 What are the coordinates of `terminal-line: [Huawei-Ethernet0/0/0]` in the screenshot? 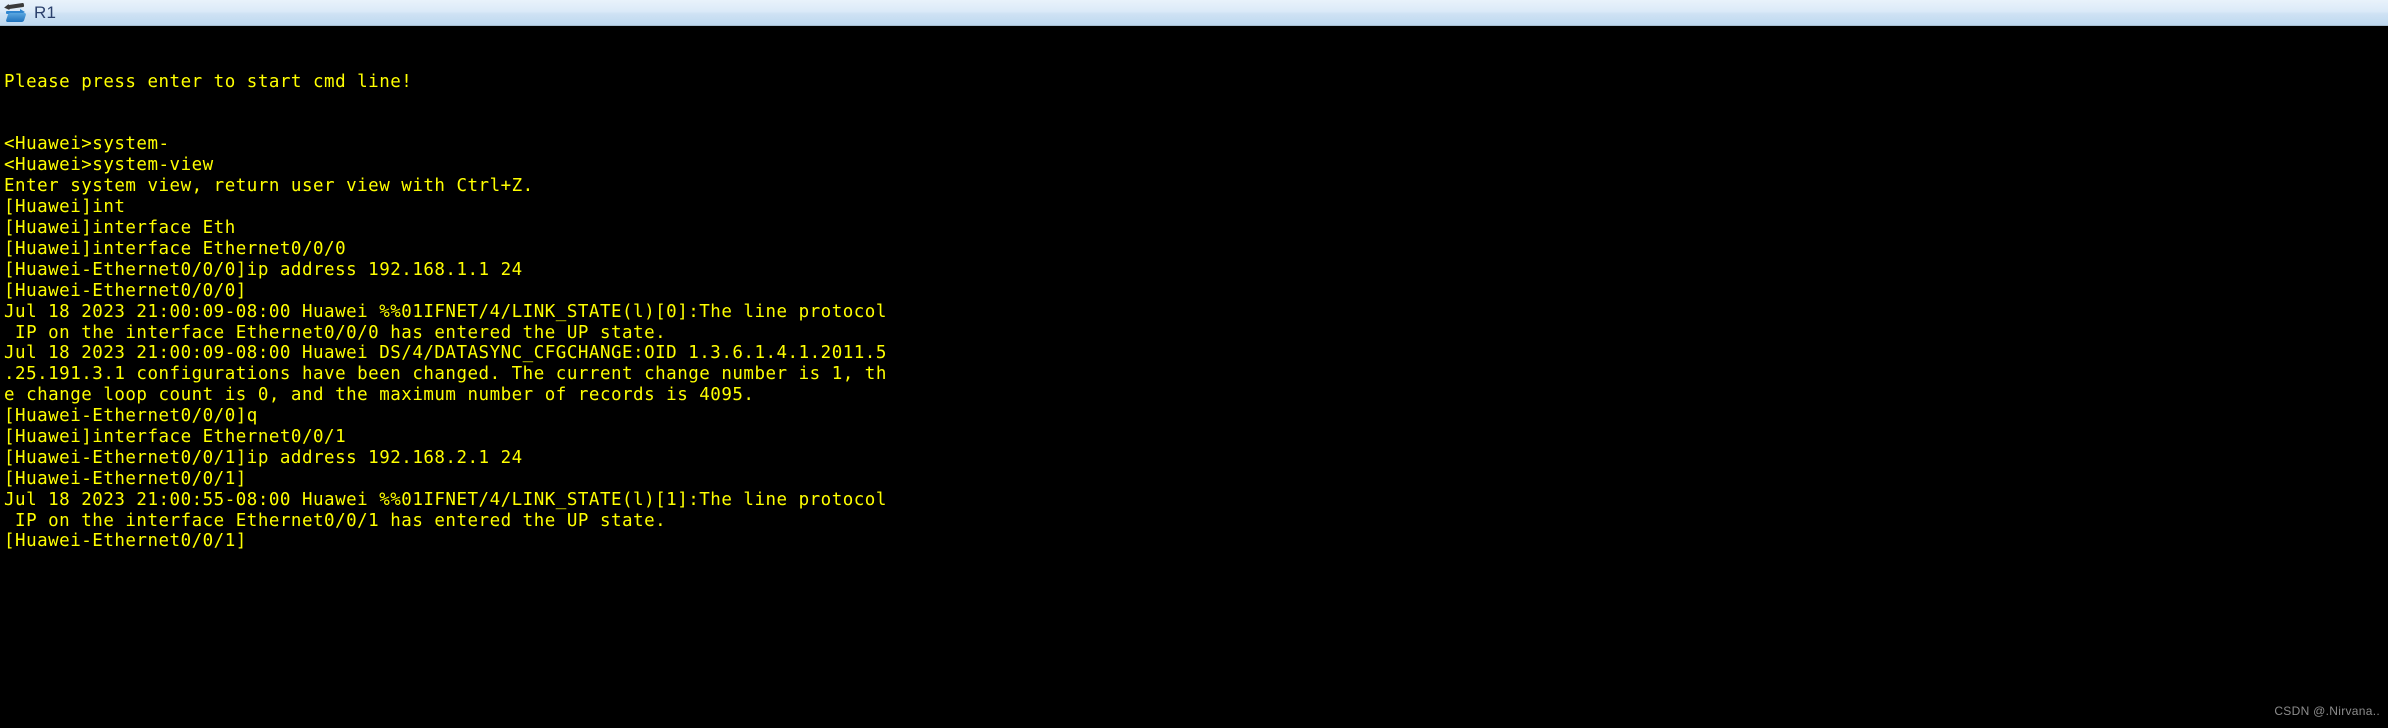 It's located at (125, 290).